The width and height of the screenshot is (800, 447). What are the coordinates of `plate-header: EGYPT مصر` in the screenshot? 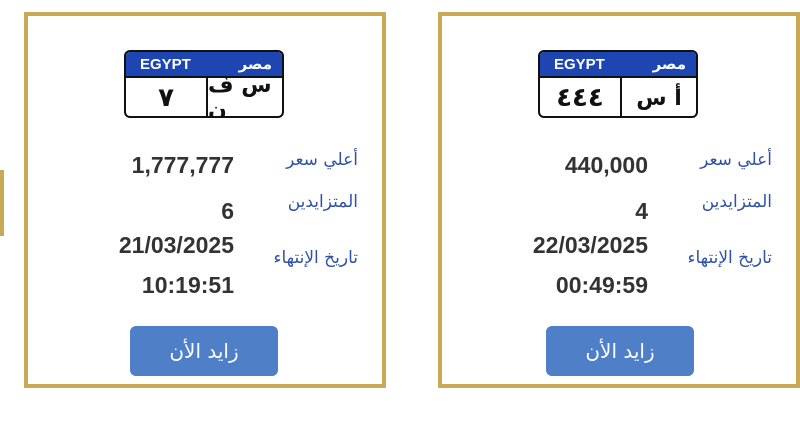 It's located at (618, 64).